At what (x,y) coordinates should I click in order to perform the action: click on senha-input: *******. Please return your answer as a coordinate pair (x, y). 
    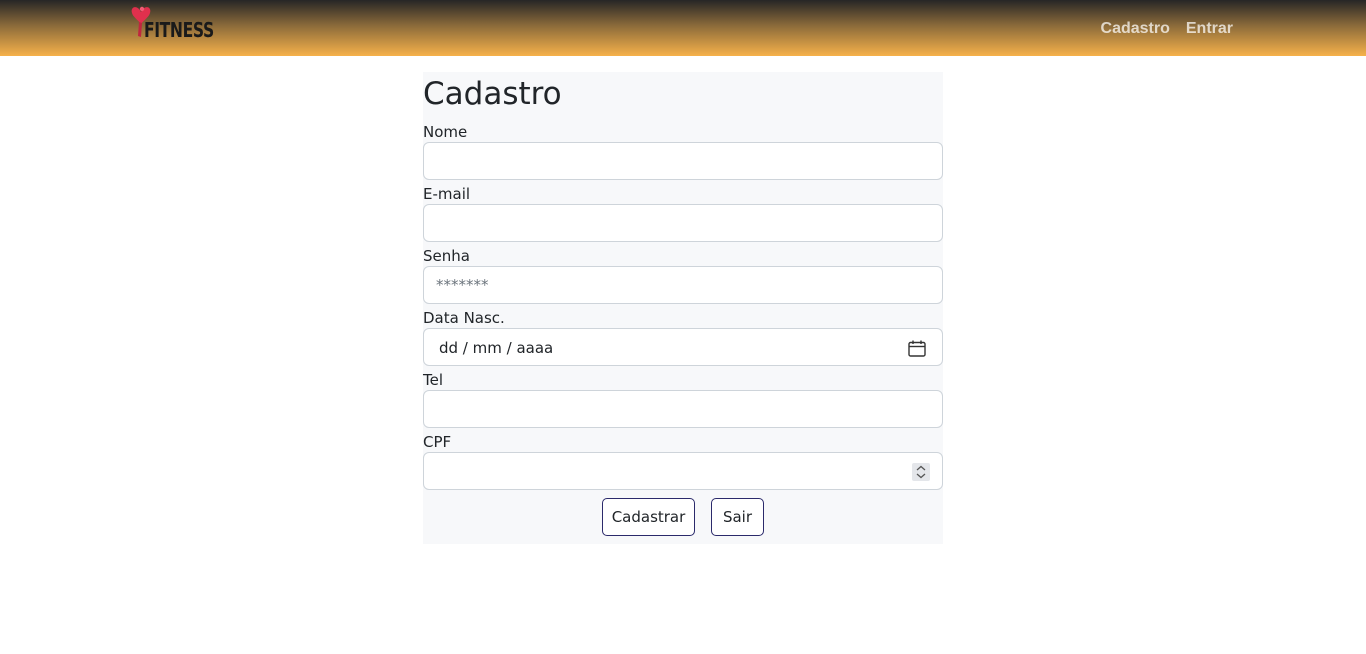
    Looking at the image, I should click on (683, 285).